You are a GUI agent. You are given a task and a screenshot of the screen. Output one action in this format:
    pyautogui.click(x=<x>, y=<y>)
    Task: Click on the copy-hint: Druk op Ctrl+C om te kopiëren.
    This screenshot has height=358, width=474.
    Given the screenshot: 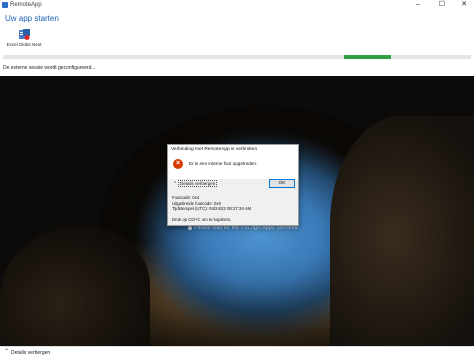 What is the action you would take?
    pyautogui.click(x=202, y=219)
    